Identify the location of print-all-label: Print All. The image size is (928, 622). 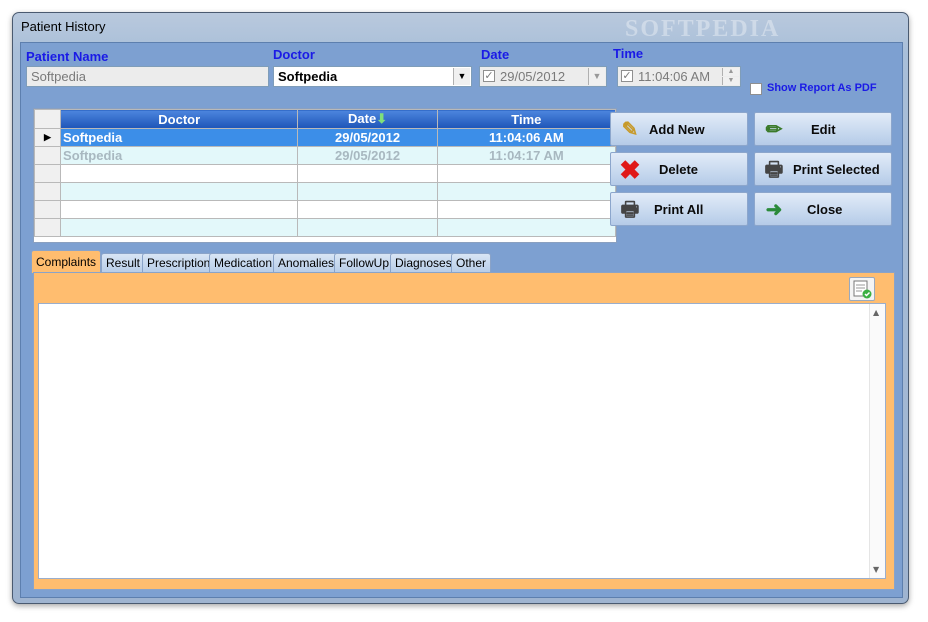
(679, 209).